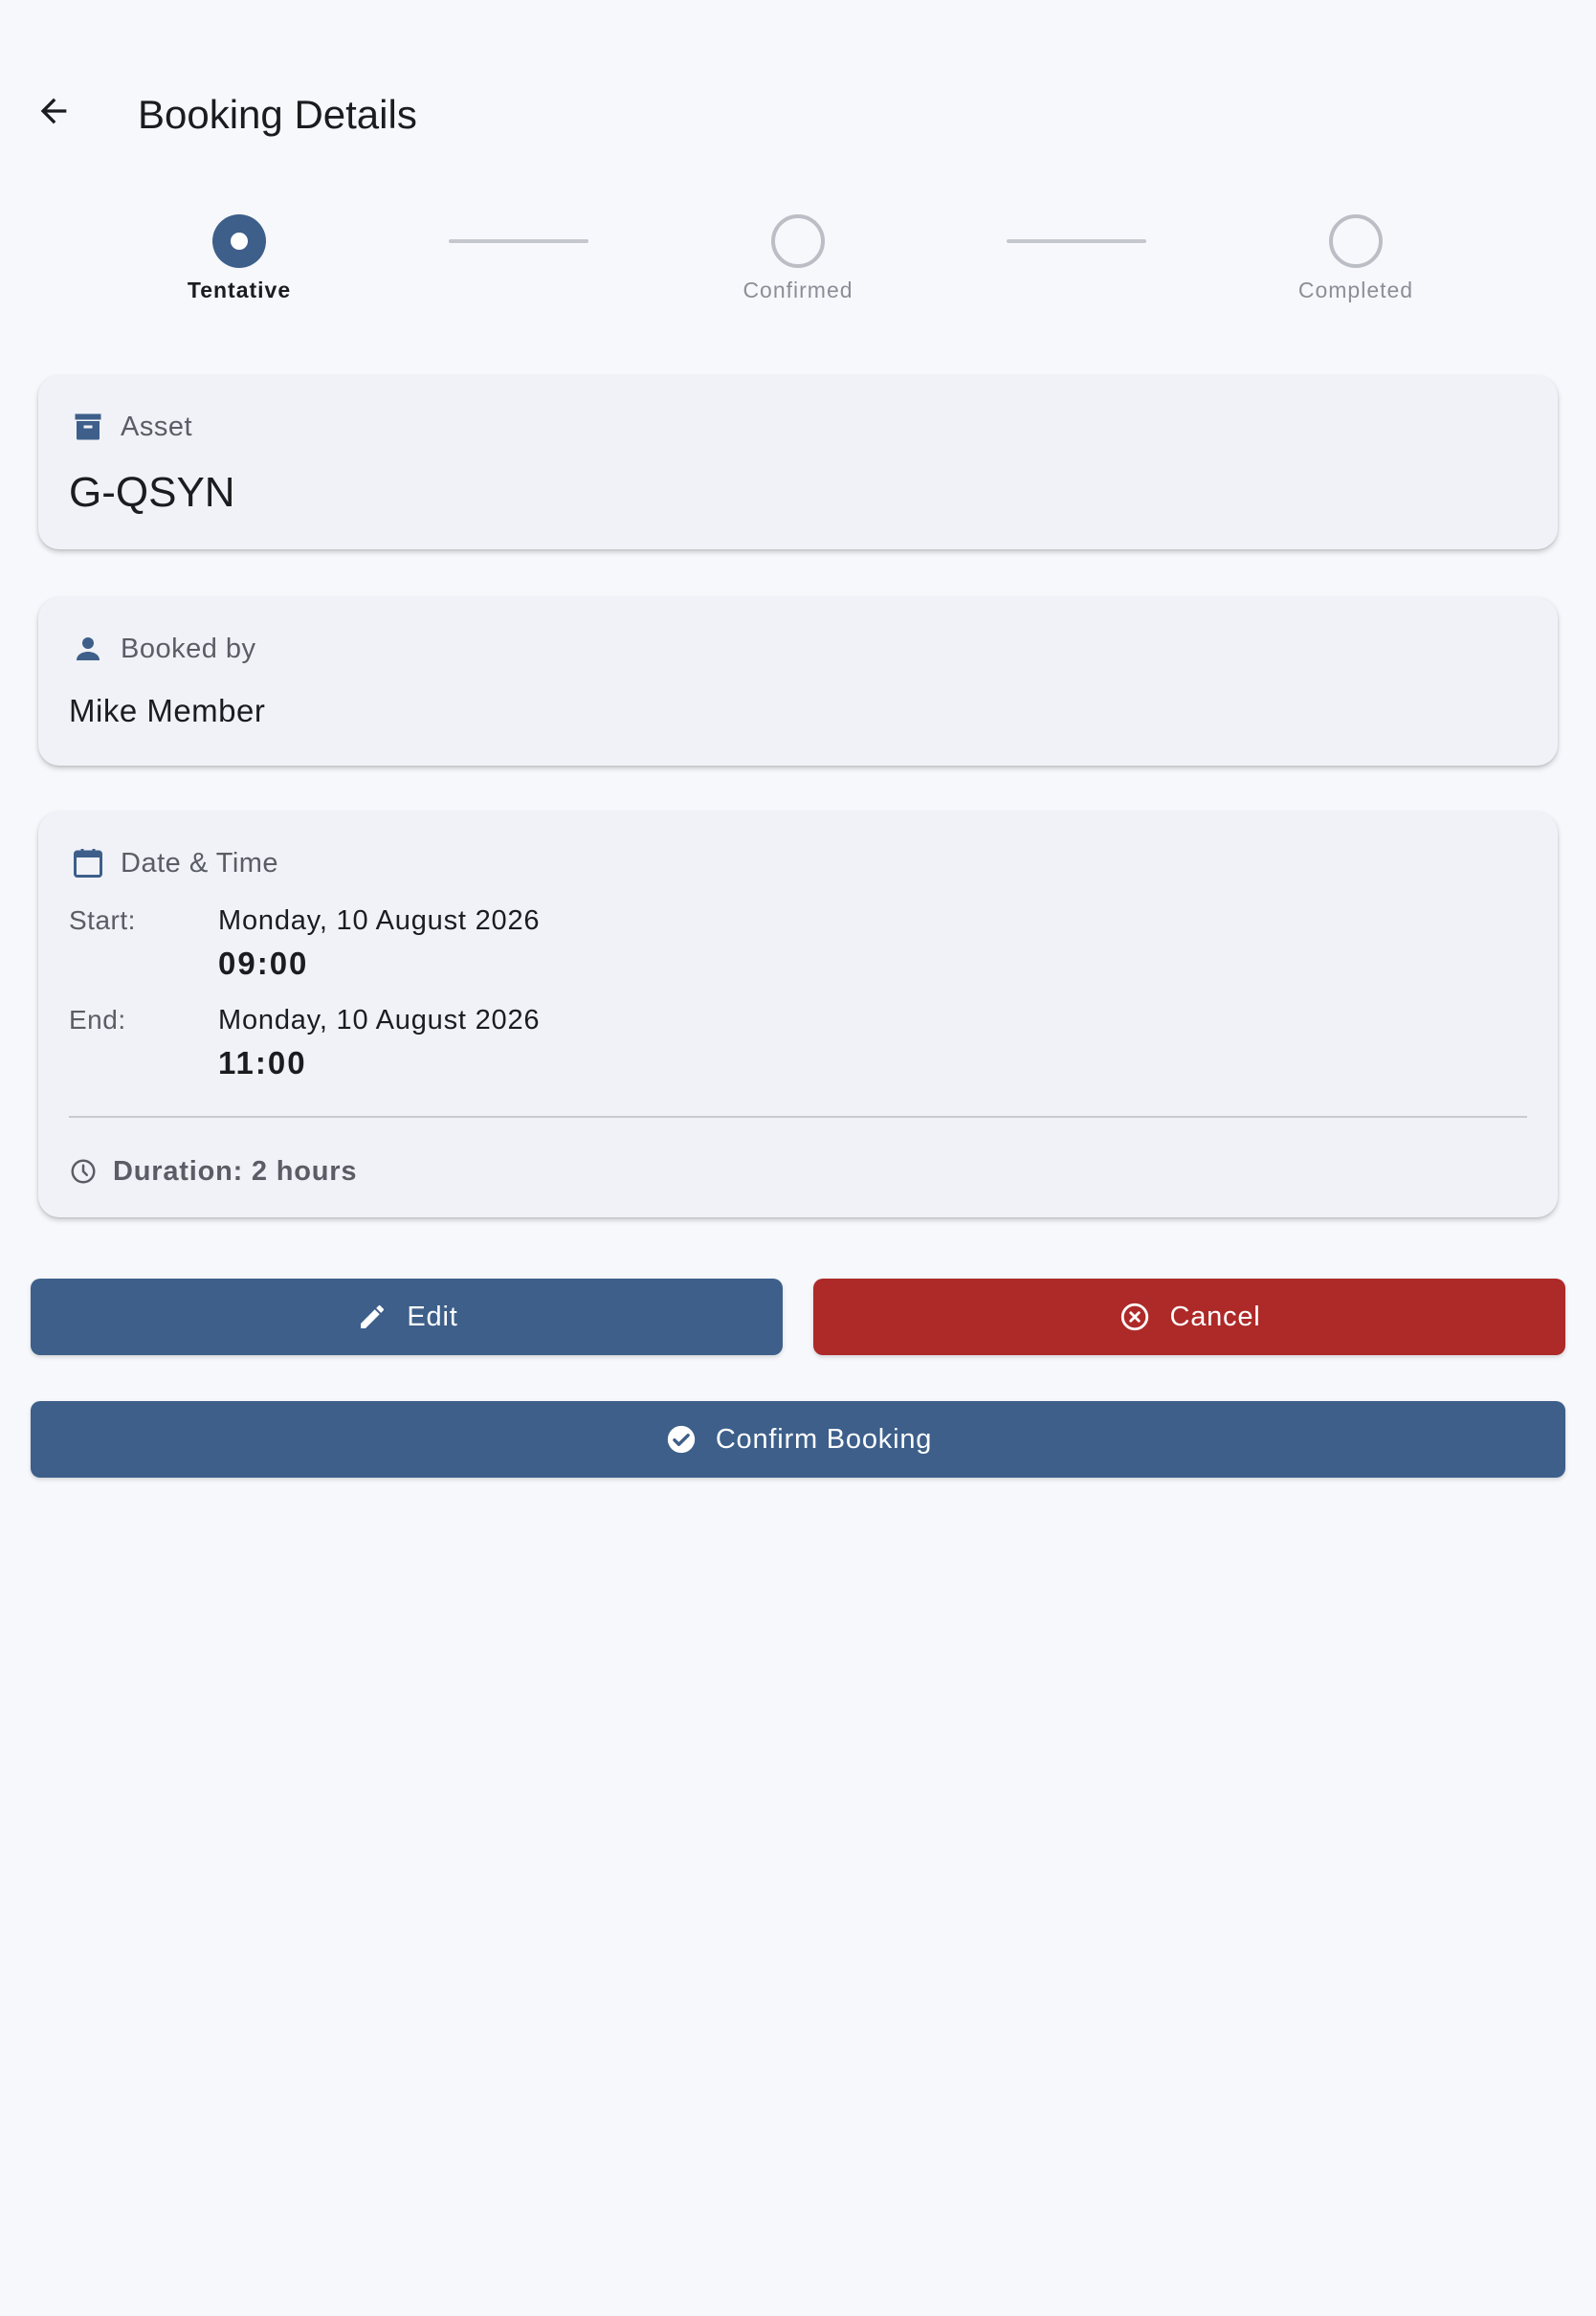 This screenshot has height=2316, width=1596. What do you see at coordinates (236, 1171) in the screenshot?
I see `duration-text: Duration: 2 hours` at bounding box center [236, 1171].